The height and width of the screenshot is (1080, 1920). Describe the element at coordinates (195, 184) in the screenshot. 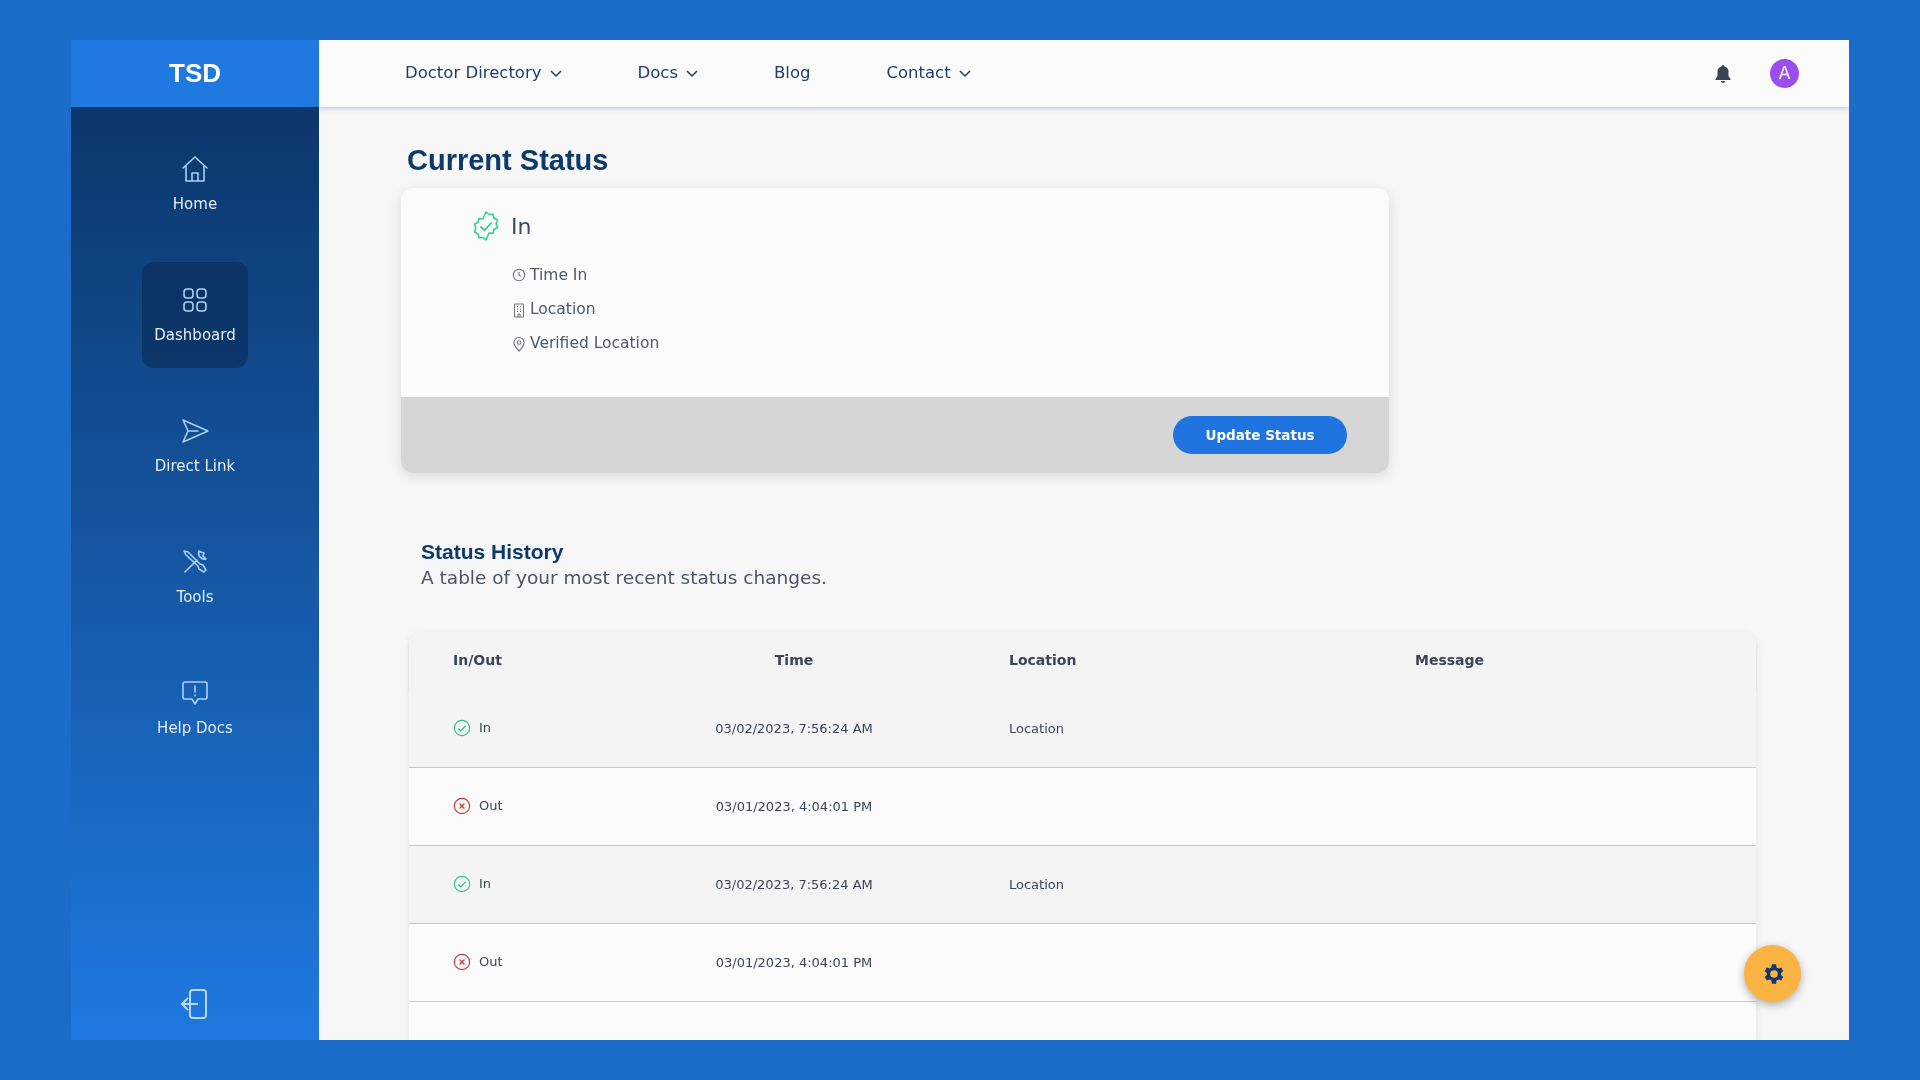

I see `sidebar-item: Home` at that location.